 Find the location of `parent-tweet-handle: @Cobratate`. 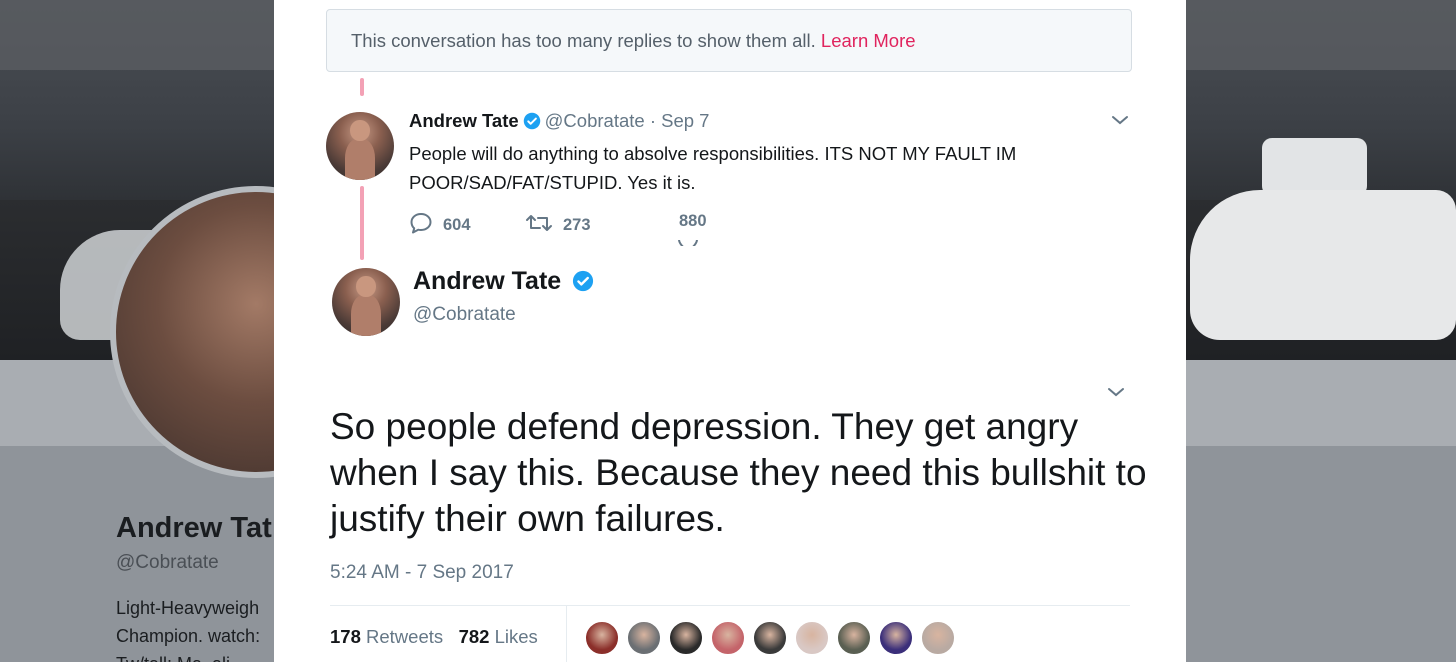

parent-tweet-handle: @Cobratate is located at coordinates (595, 120).